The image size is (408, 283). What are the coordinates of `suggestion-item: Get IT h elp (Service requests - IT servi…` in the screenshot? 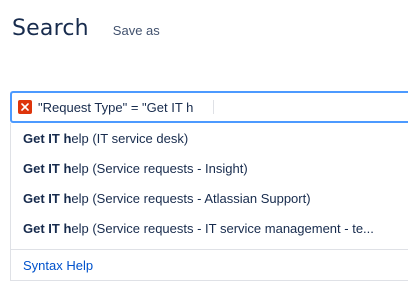 It's located at (209, 228).